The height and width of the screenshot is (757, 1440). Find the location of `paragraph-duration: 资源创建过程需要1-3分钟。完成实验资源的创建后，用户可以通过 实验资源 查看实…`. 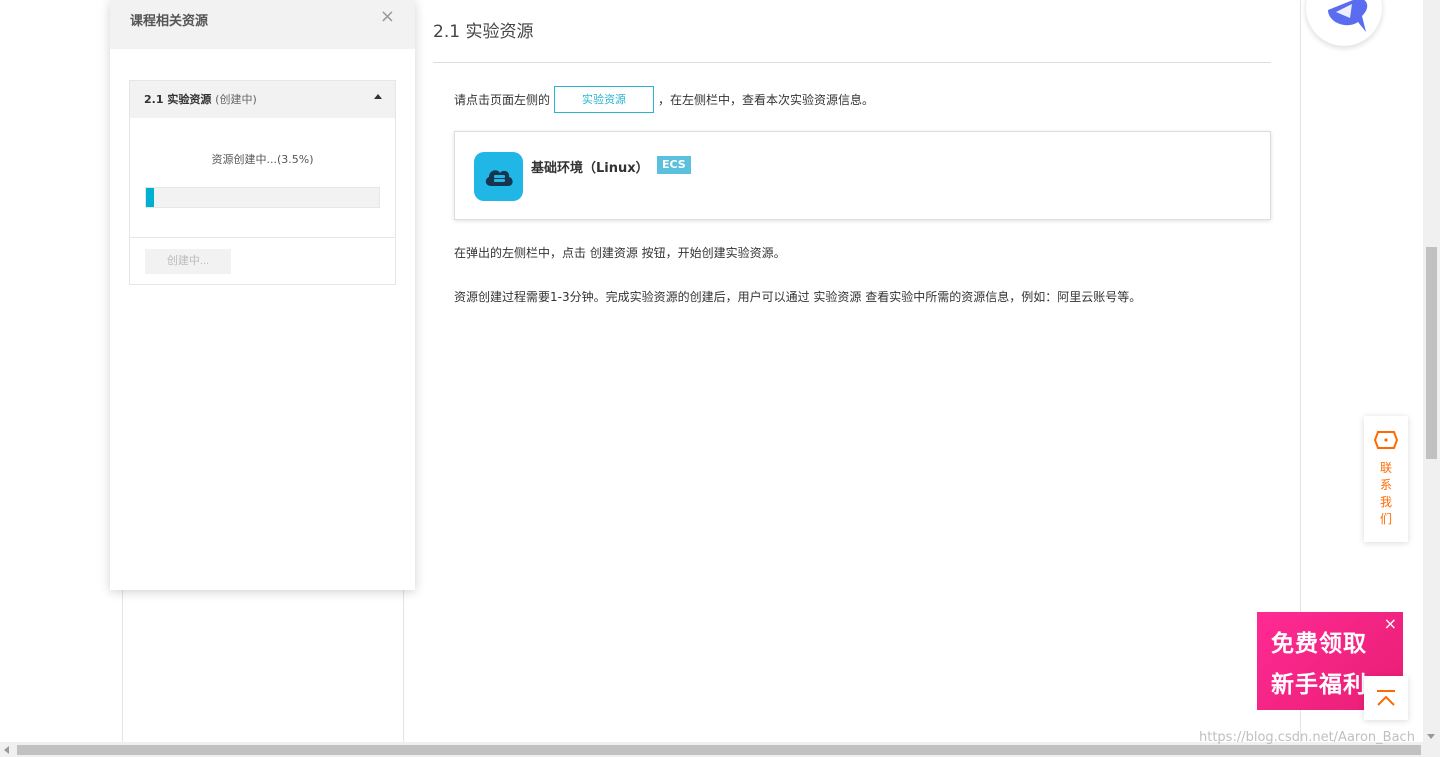

paragraph-duration: 资源创建过程需要1-3分钟。完成实验资源的创建后，用户可以通过 实验资源 查看实… is located at coordinates (798, 297).